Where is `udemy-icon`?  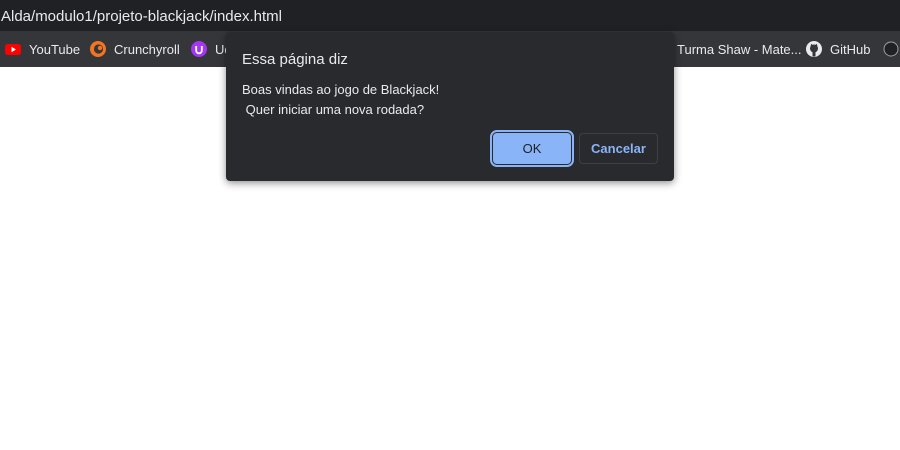 udemy-icon is located at coordinates (199, 49).